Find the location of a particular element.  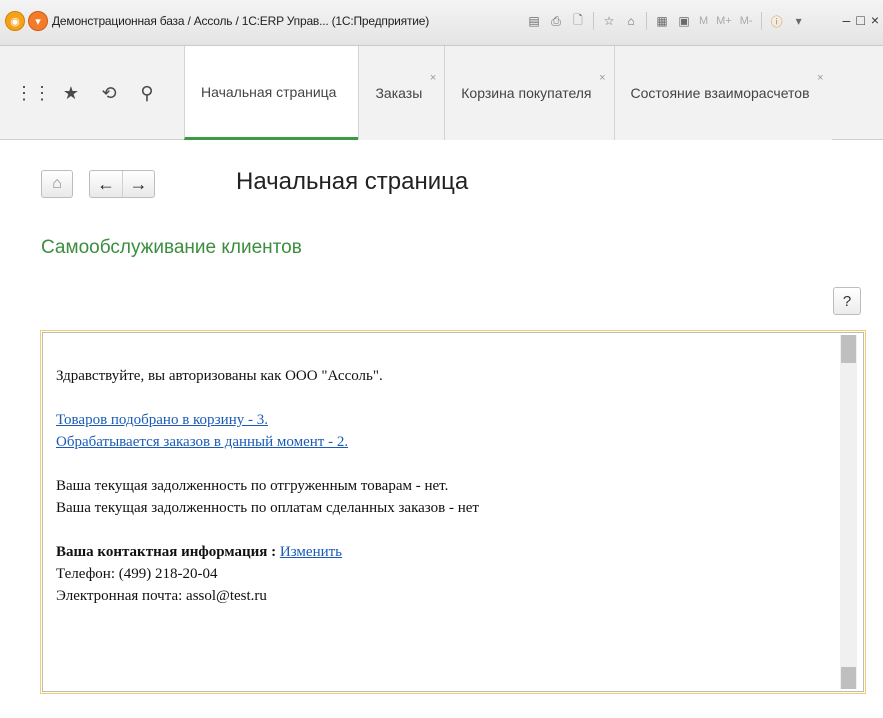

home-icon: ⌂ is located at coordinates (57, 183).